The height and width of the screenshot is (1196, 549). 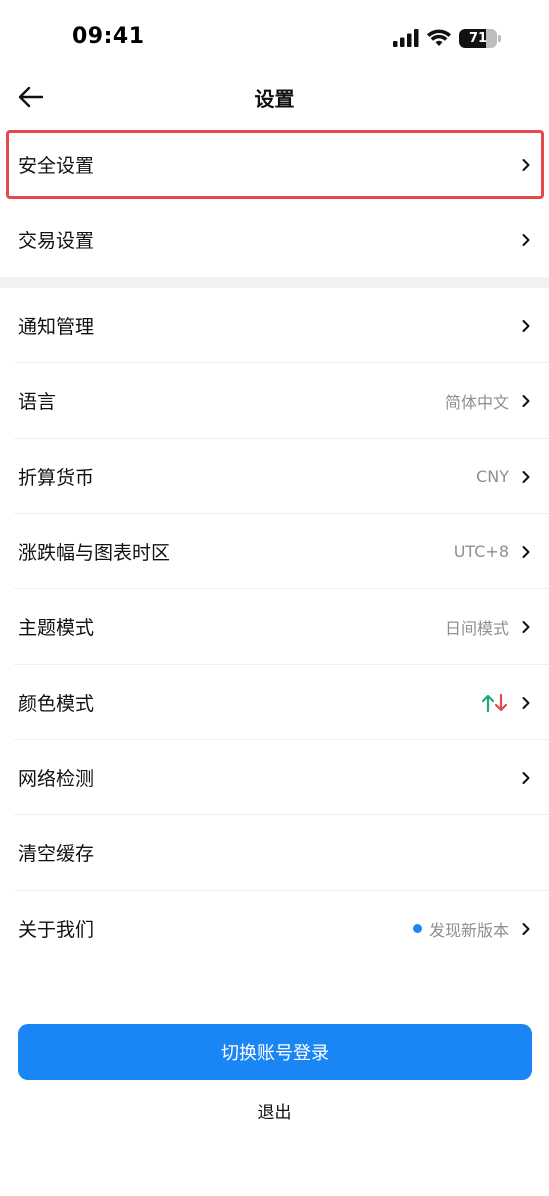 I want to click on nav-bar: 设置, so click(x=274, y=97).